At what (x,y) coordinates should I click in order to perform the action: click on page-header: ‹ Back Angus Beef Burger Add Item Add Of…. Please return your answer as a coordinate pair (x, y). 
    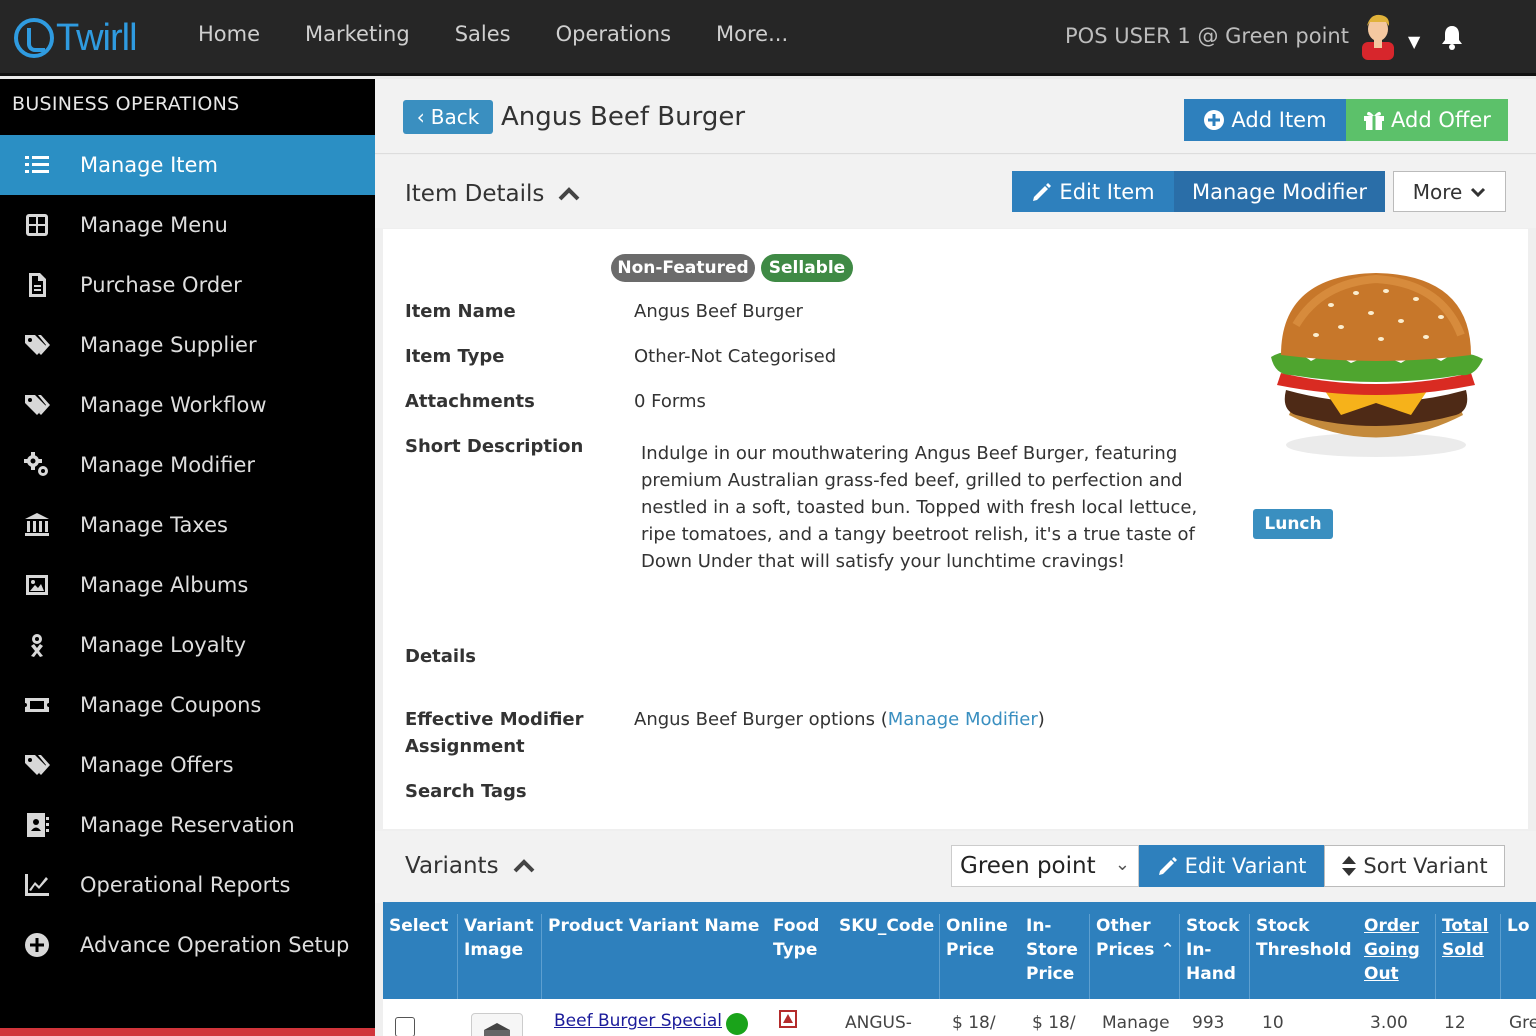
    Looking at the image, I should click on (955, 116).